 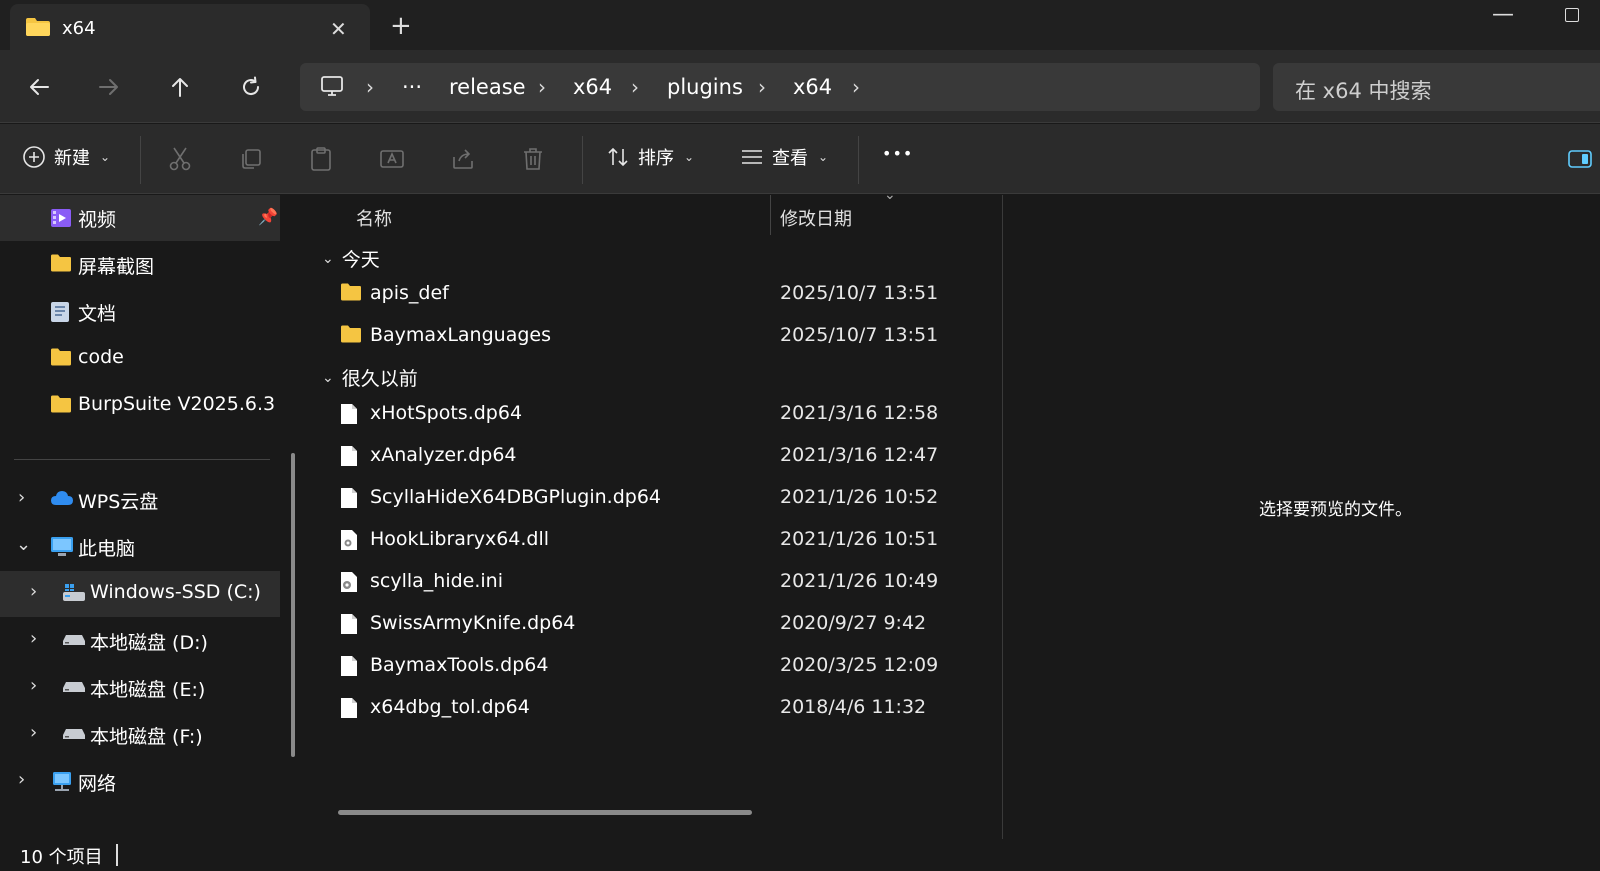 What do you see at coordinates (79, 28) in the screenshot?
I see `tab-title: x64` at bounding box center [79, 28].